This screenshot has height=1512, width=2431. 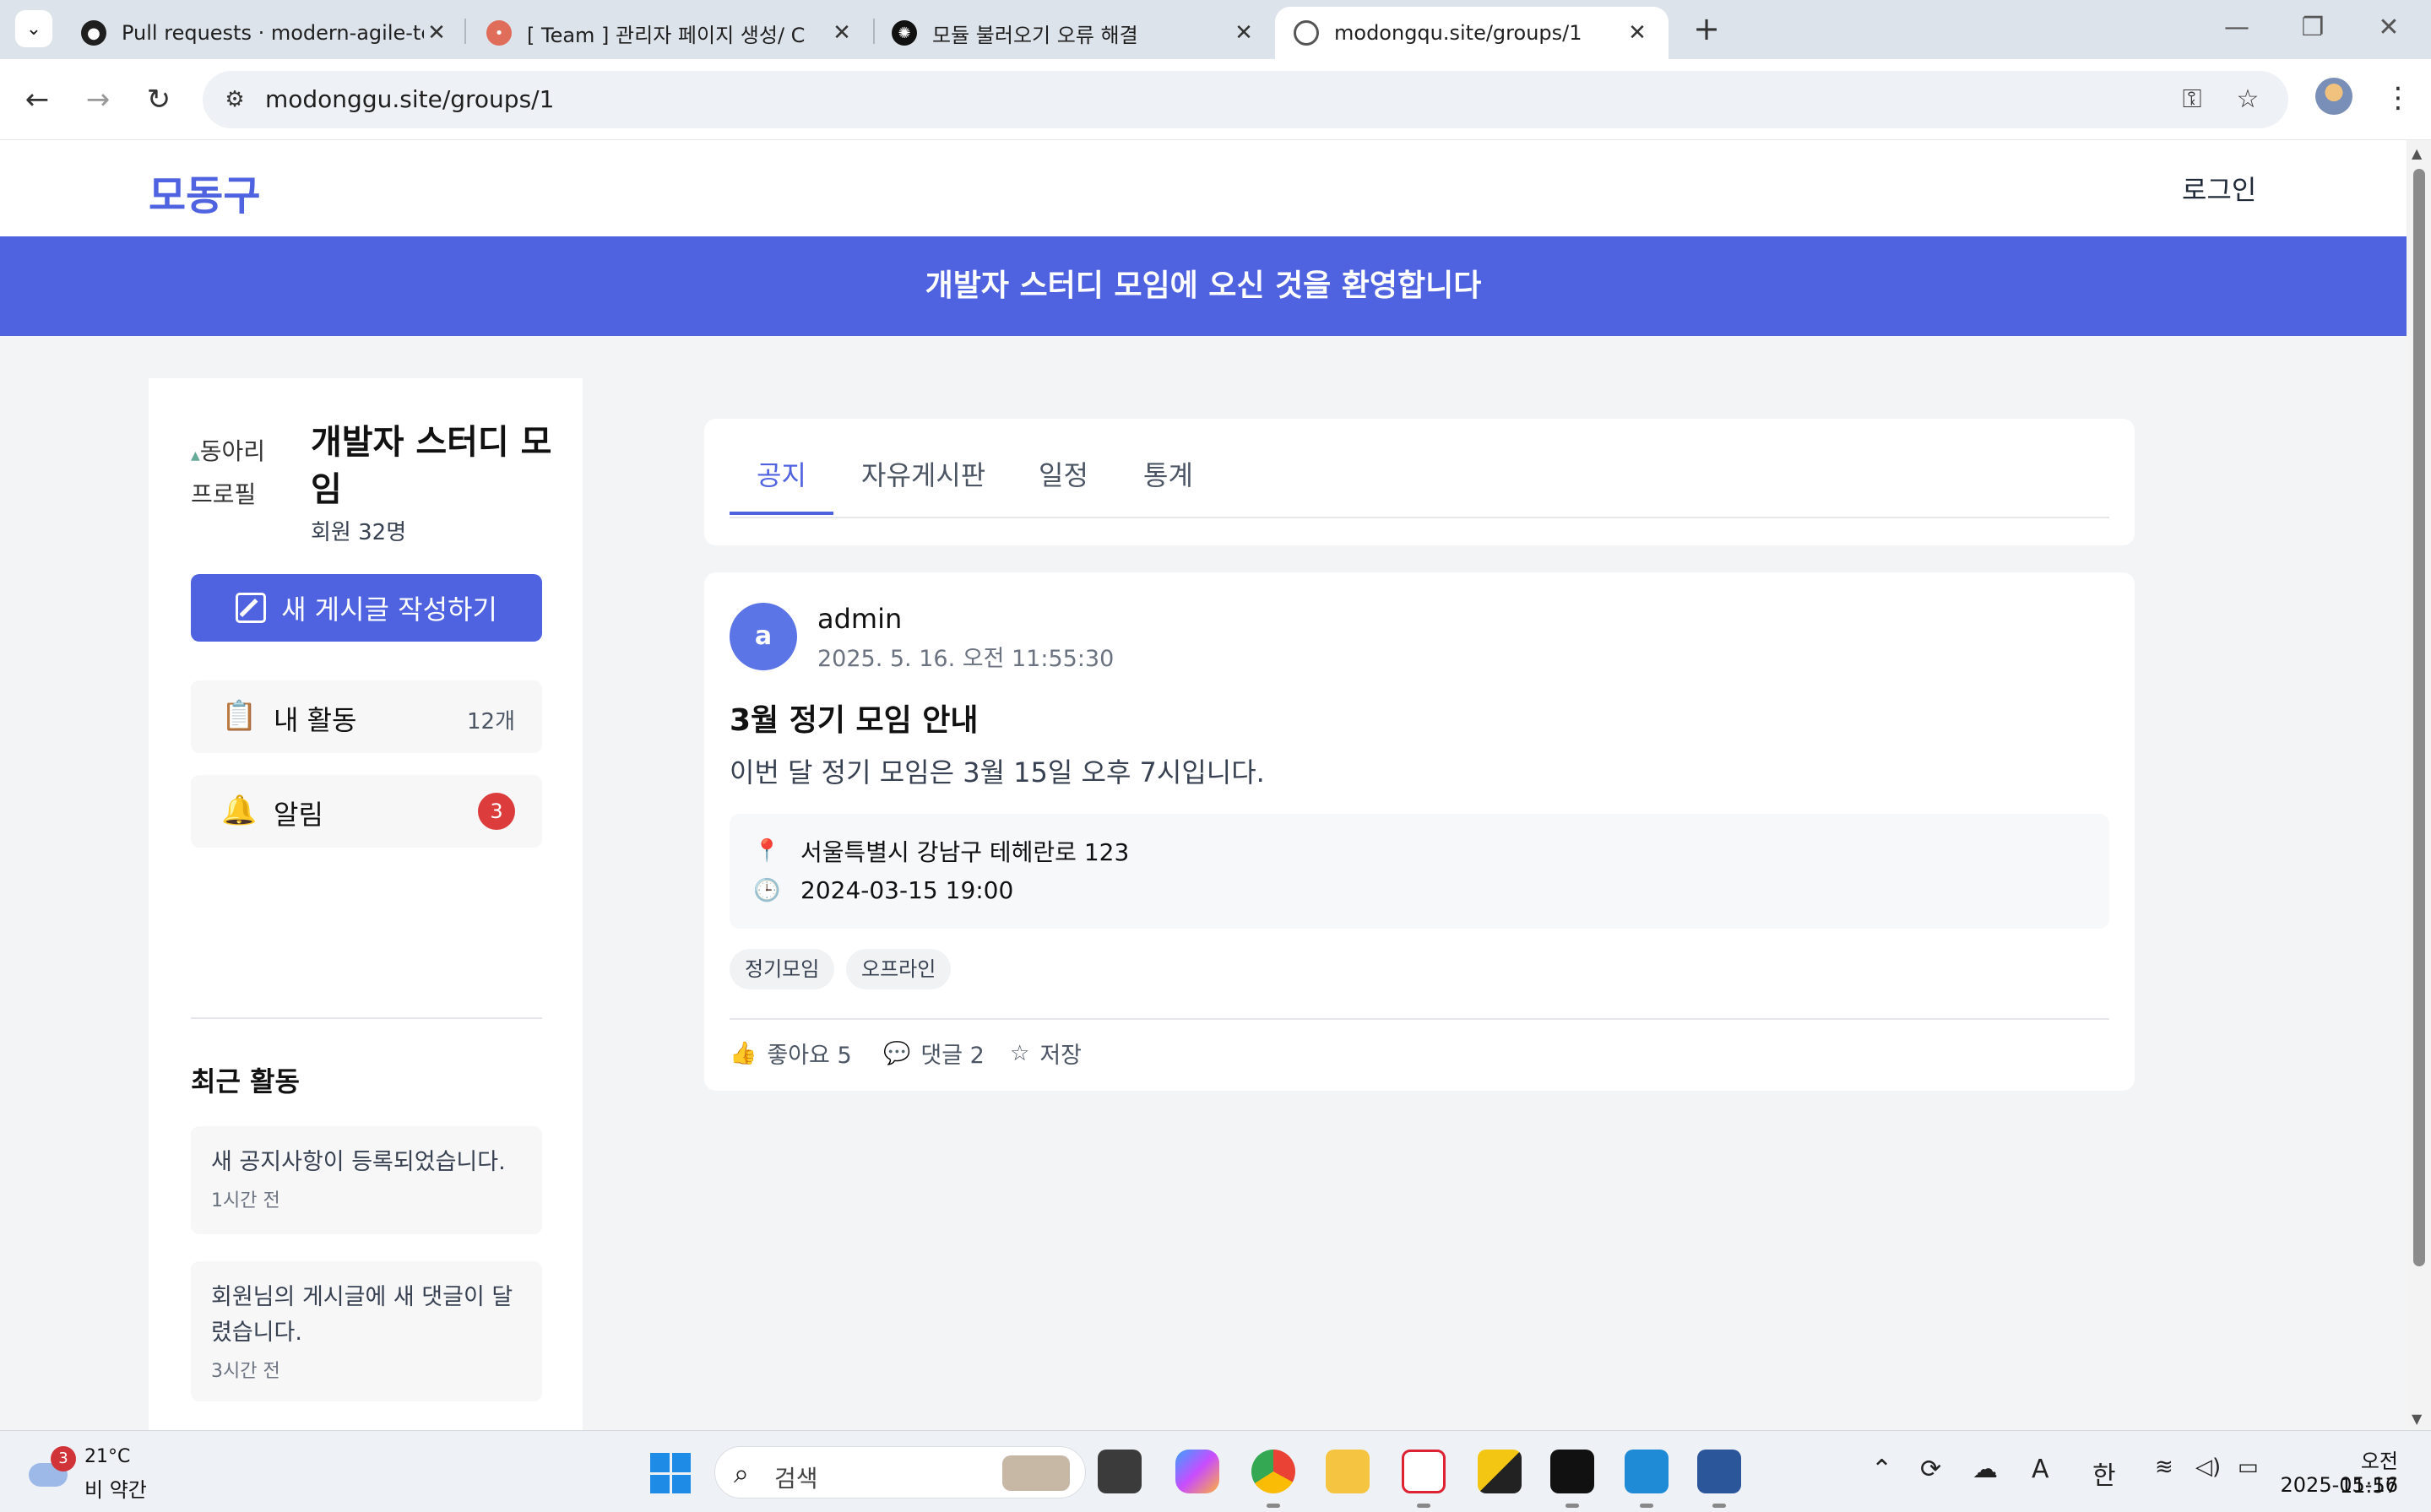 I want to click on file-explorer-icon, so click(x=1348, y=1471).